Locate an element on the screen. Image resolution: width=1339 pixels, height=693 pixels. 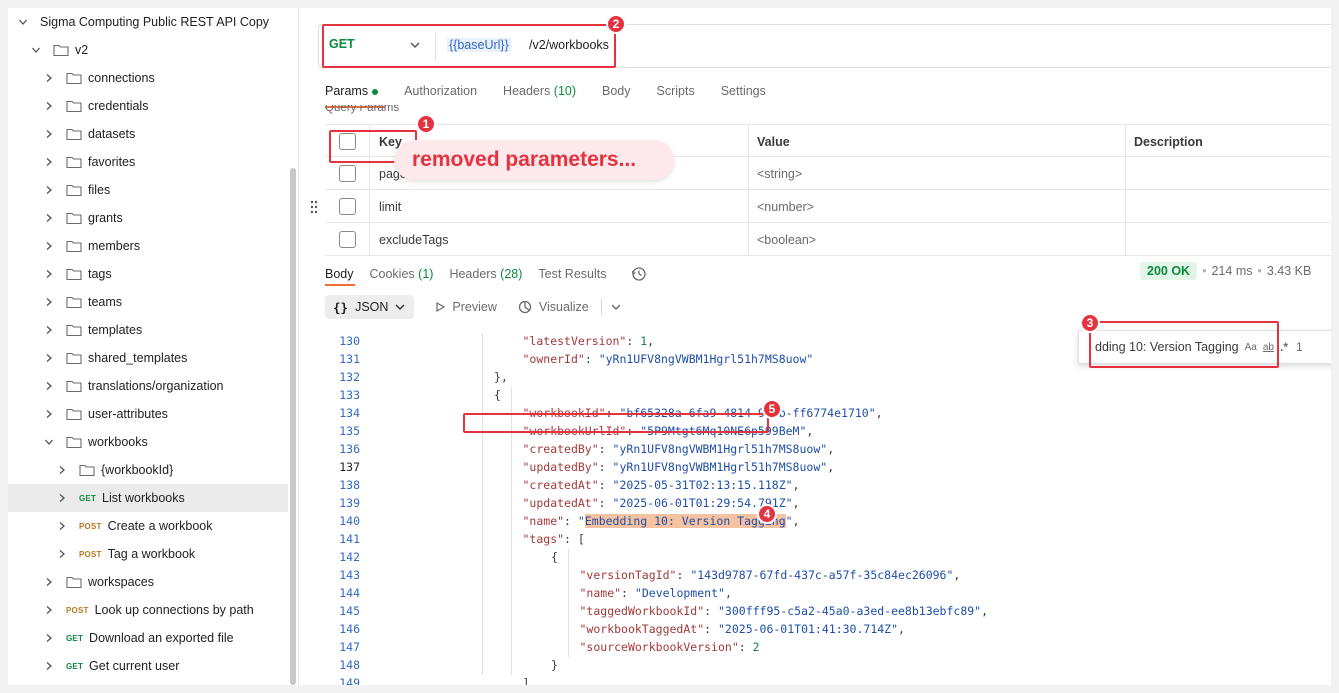
sidebar-item-label: workbooks is located at coordinates (118, 442).